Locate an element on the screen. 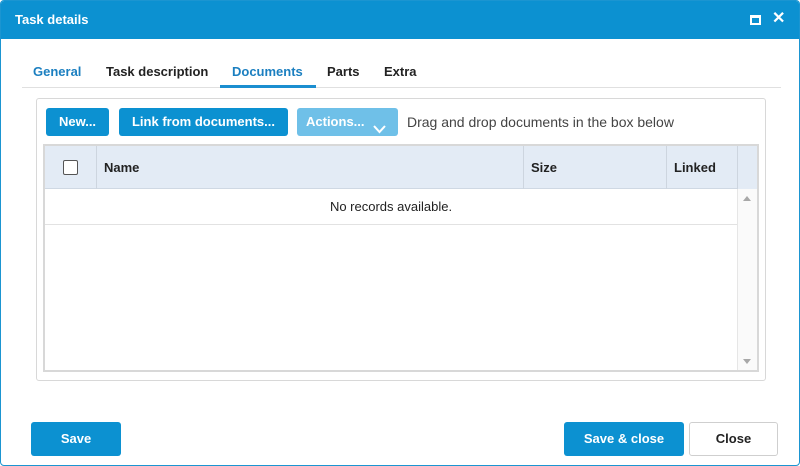  scroll-down-icon is located at coordinates (747, 361).